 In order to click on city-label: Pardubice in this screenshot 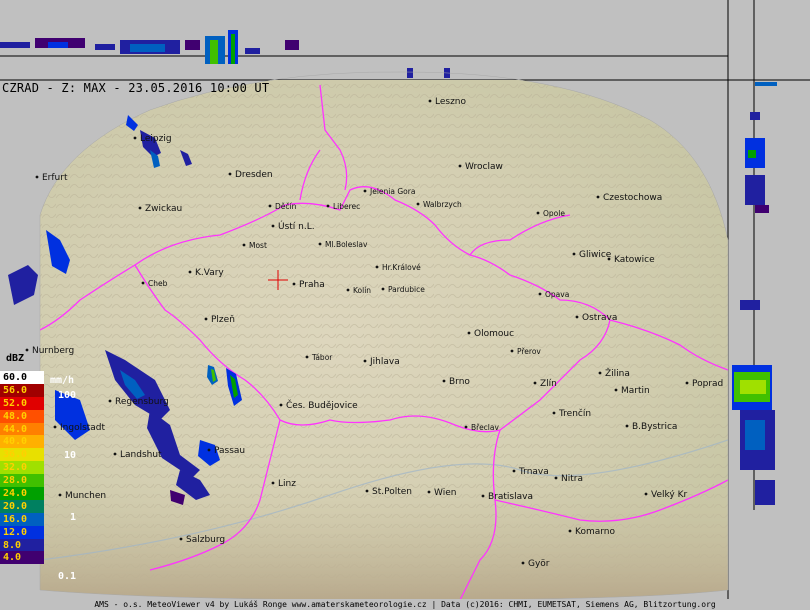, I will do `click(406, 289)`.